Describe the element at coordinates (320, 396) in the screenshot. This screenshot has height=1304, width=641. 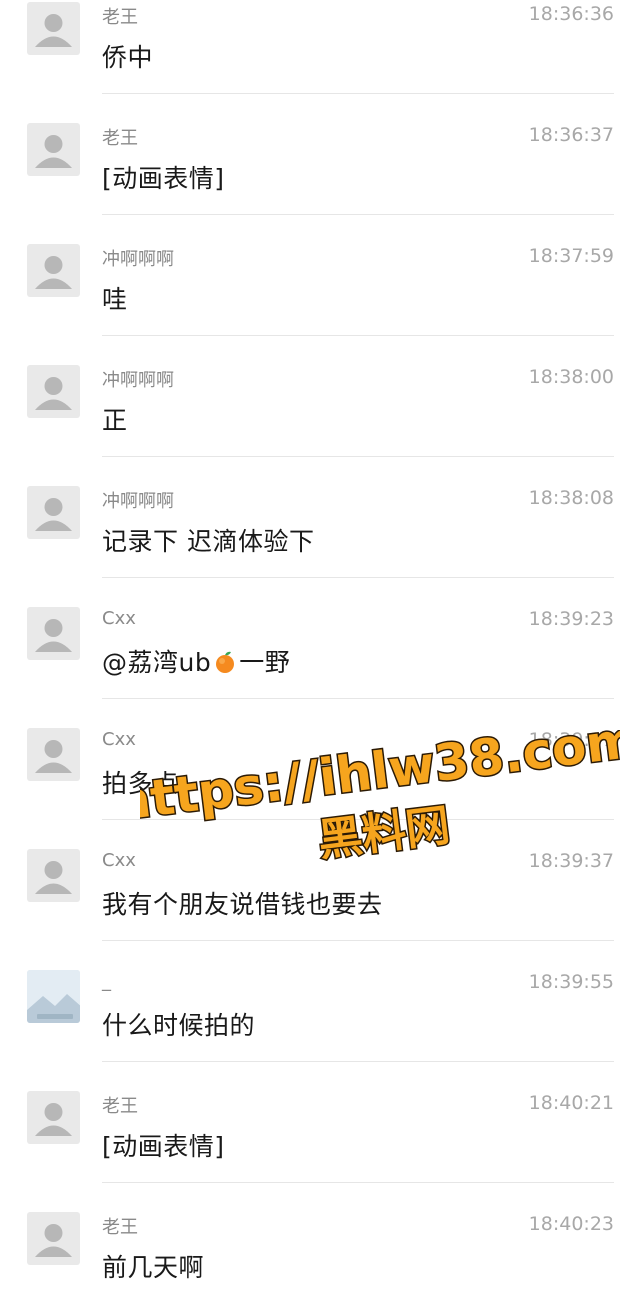
I see `message-item: 冲啊啊啊 18:38:00 正` at that location.